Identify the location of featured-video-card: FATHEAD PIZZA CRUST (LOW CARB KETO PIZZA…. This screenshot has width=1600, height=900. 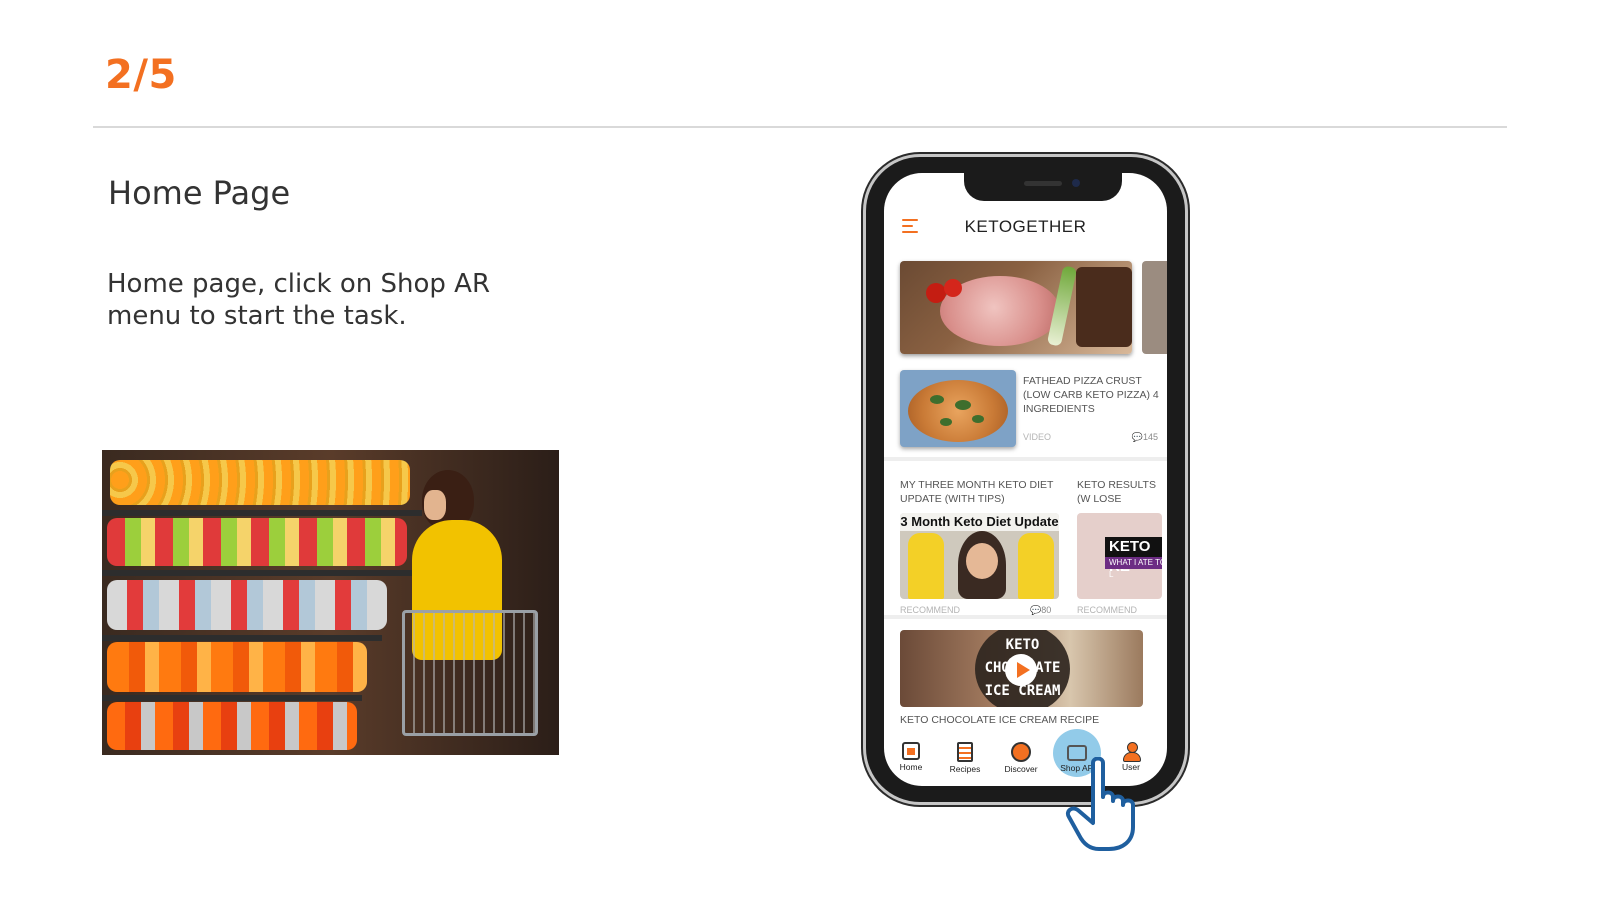
(1030, 410).